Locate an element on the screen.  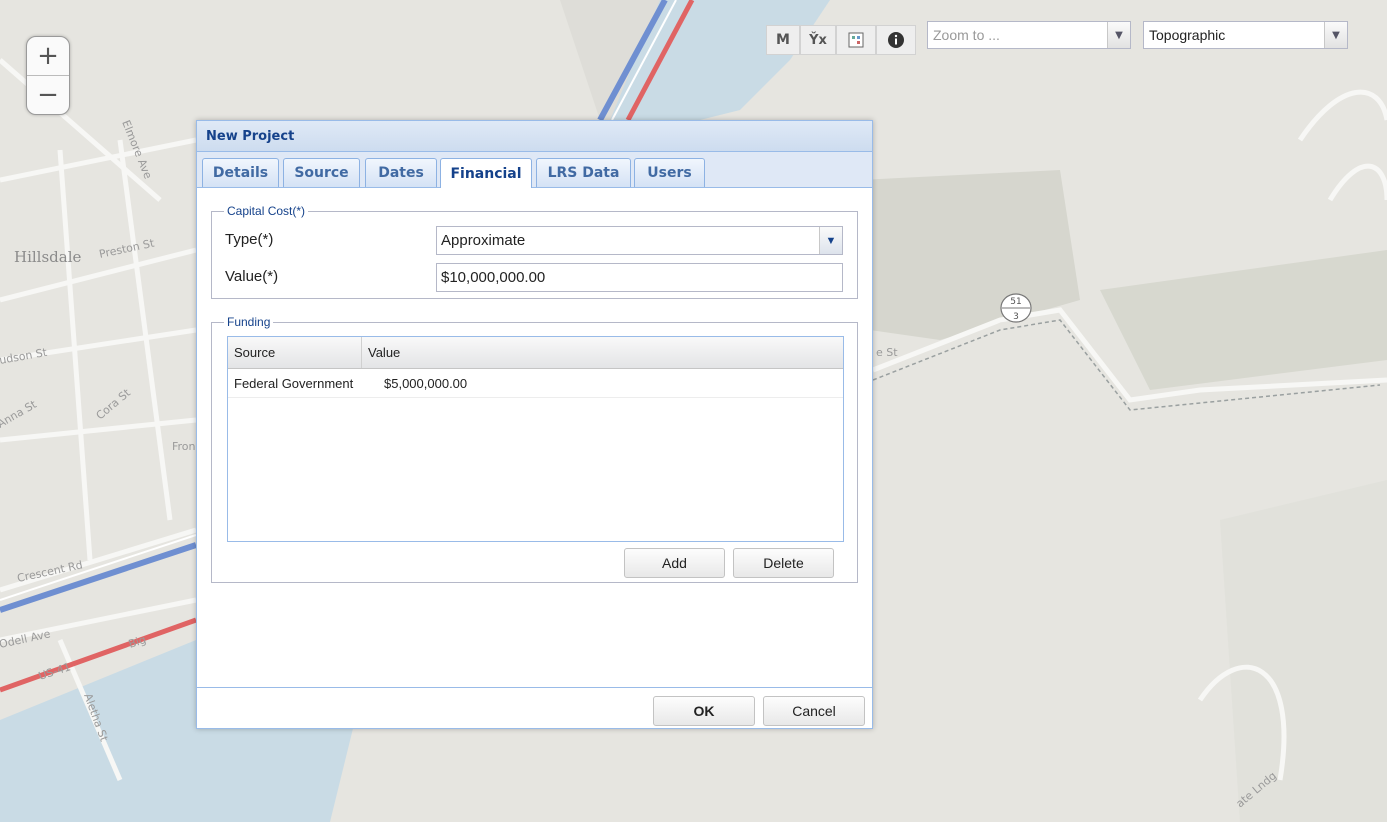
tab-users: Users is located at coordinates (669, 172).